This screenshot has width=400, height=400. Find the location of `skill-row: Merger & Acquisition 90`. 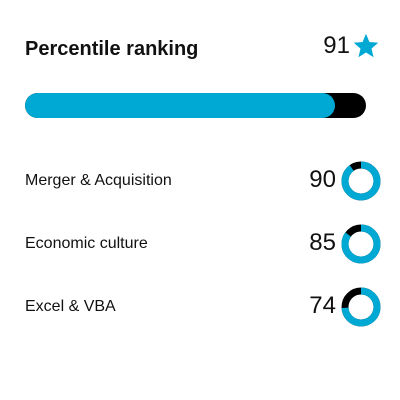

skill-row: Merger & Acquisition 90 is located at coordinates (203, 189).